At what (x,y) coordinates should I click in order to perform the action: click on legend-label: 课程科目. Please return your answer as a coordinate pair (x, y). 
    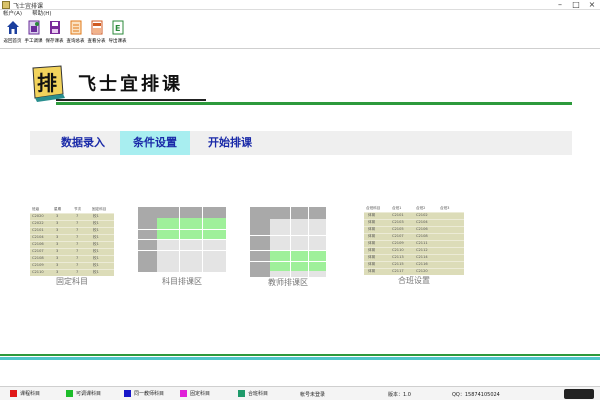
    Looking at the image, I should click on (30, 394).